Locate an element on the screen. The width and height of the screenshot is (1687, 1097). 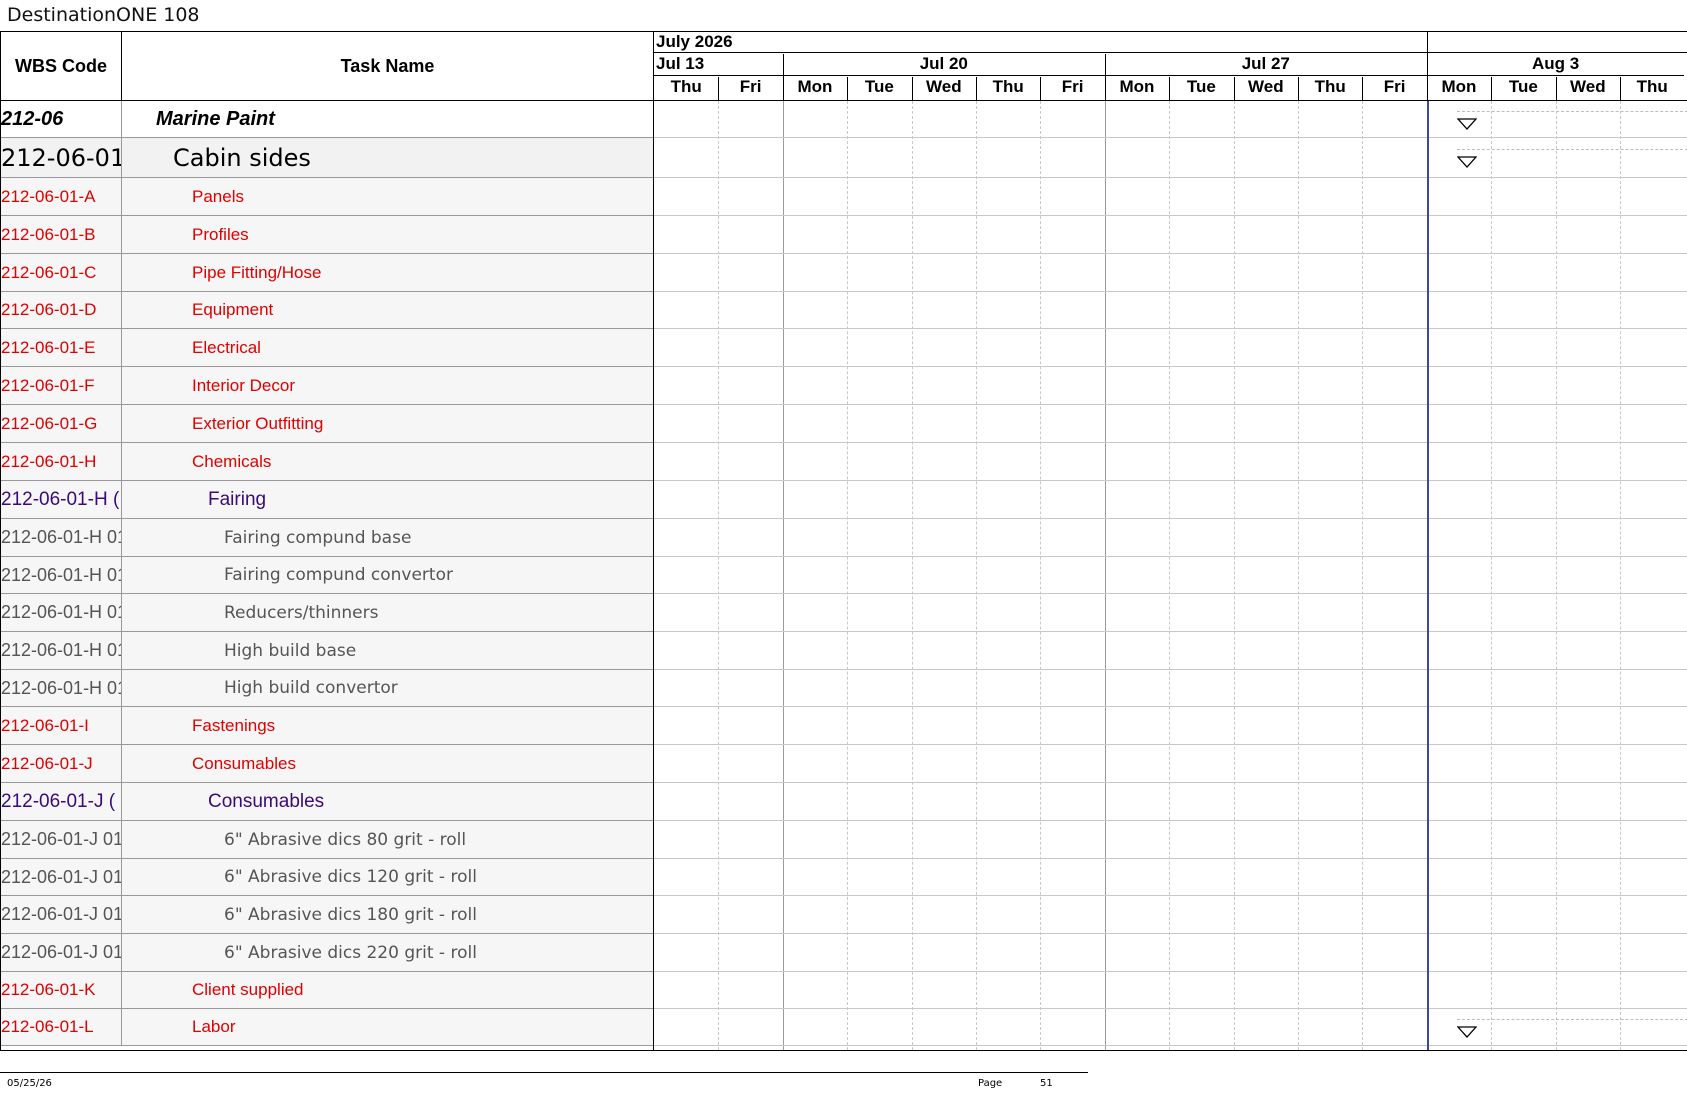
task-name-cell: 6" Abrasive dics 220 grit - roll is located at coordinates (350, 952).